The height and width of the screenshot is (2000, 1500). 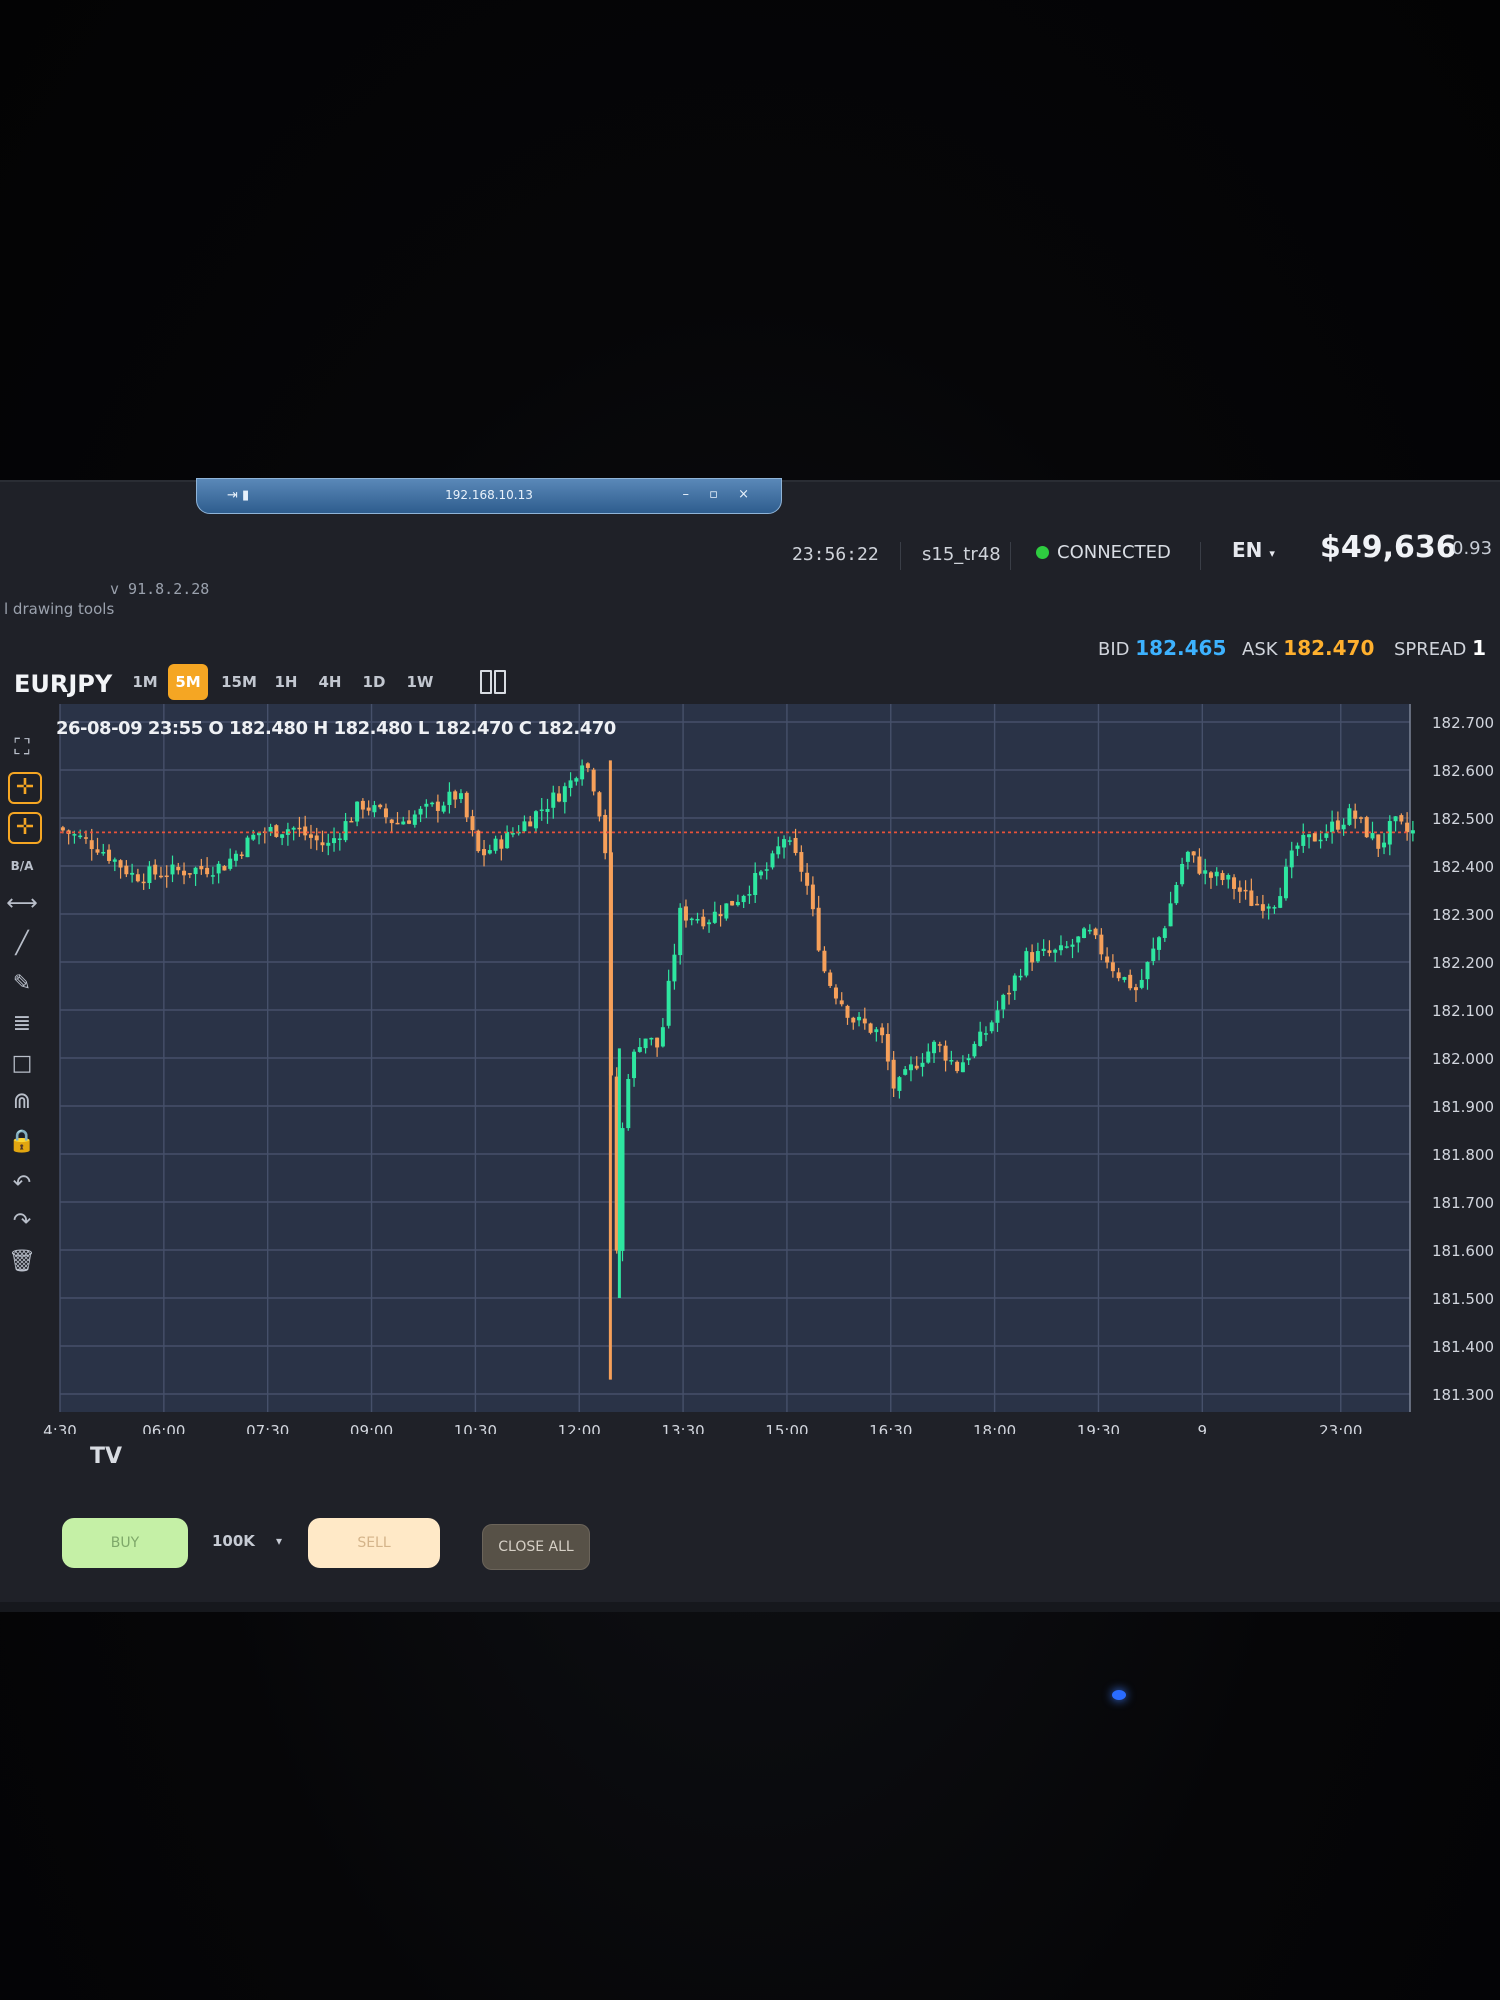 What do you see at coordinates (22, 1184) in the screenshot?
I see `undo-icon: ↶` at bounding box center [22, 1184].